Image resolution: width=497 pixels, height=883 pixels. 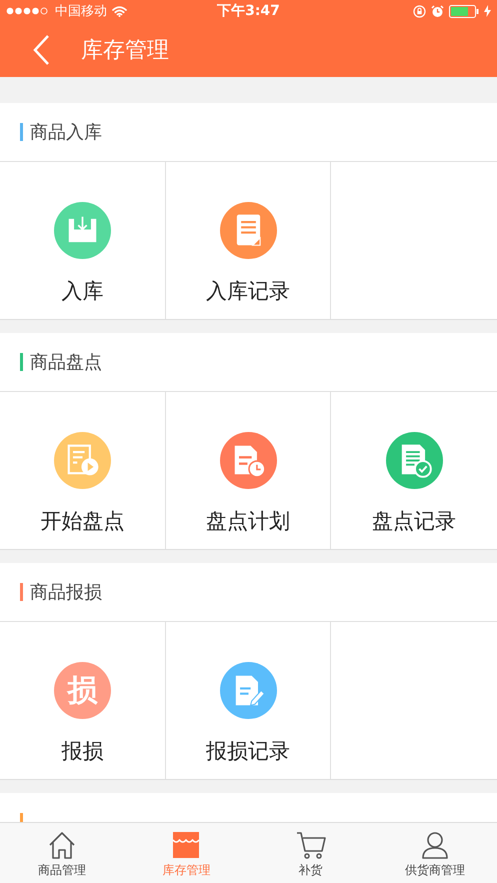 I want to click on tile-label: 盘点记录, so click(x=414, y=521).